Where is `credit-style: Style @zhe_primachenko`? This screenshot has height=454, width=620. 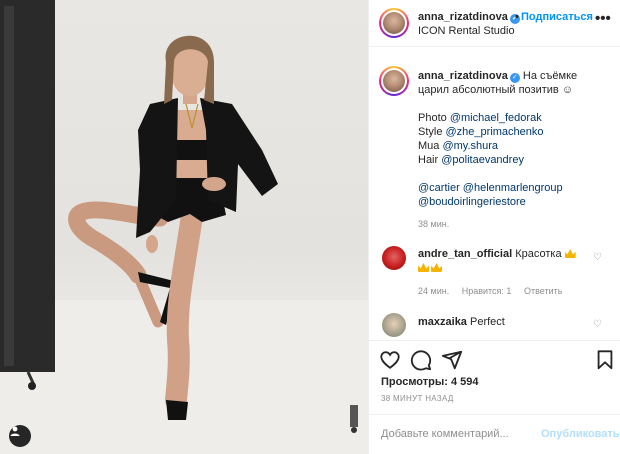 credit-style: Style @zhe_primachenko is located at coordinates (481, 132).